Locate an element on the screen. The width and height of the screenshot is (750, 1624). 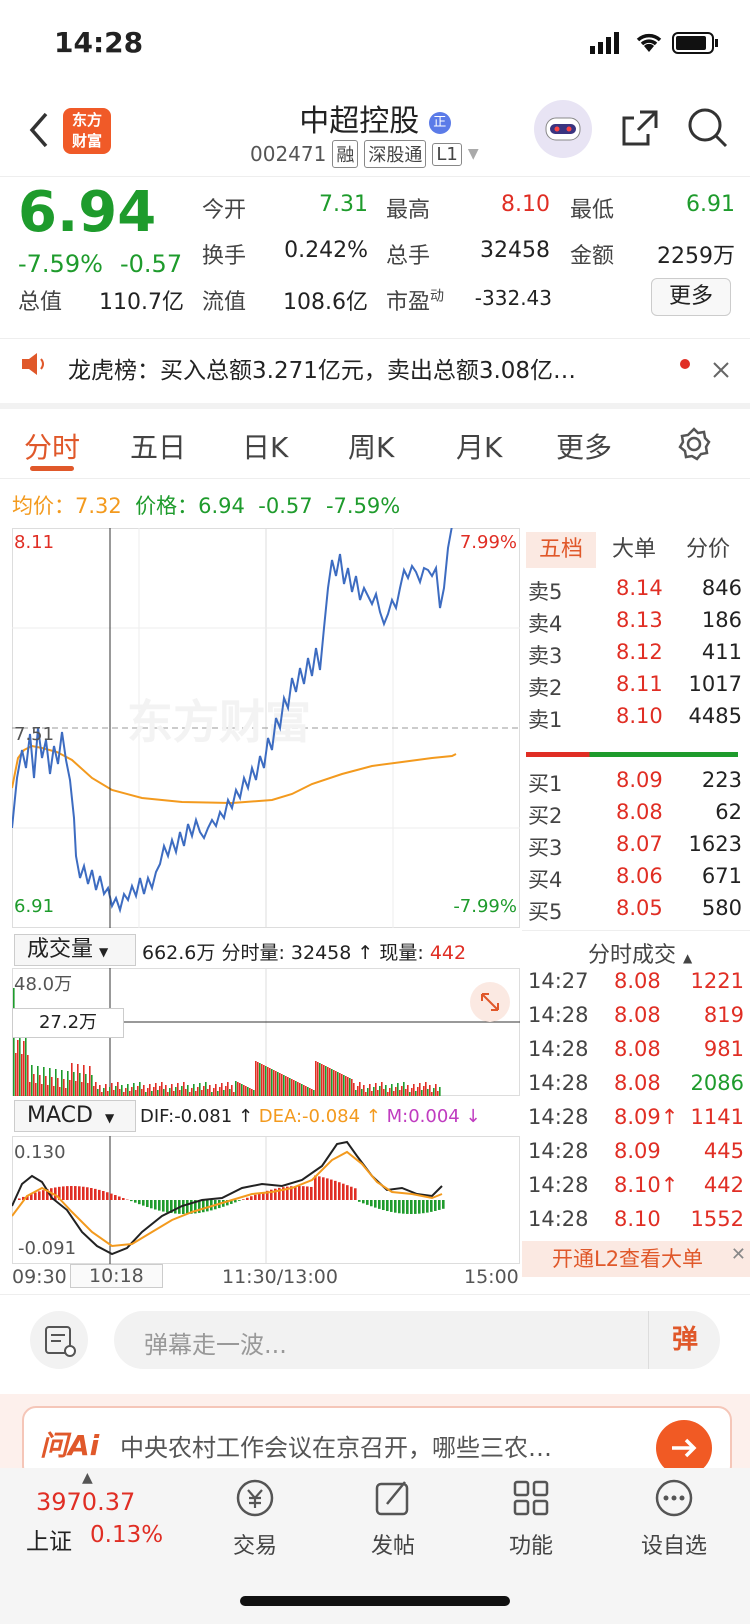
sell-level-row: 卖5 8.14 846 is located at coordinates (638, 592).